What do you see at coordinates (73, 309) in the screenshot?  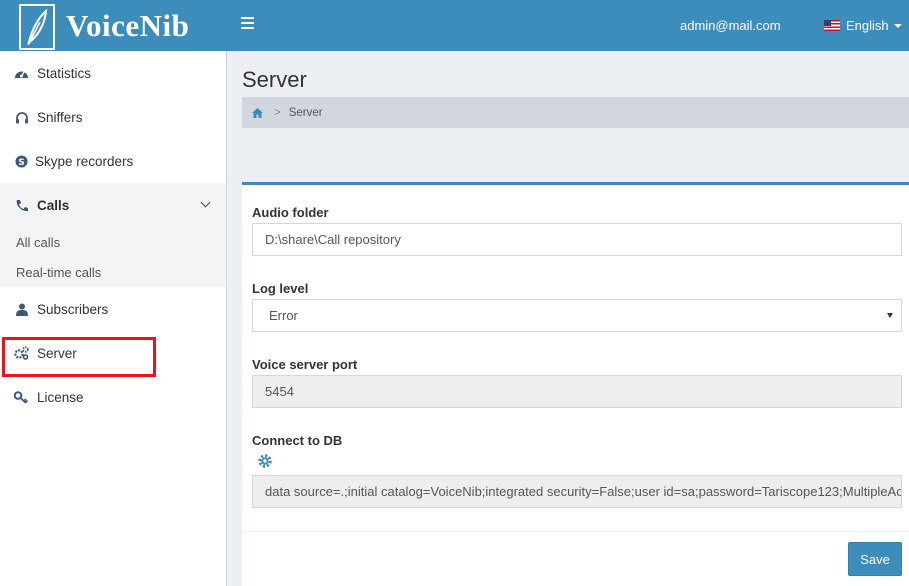 I see `sidebar-item-label: Subscribers` at bounding box center [73, 309].